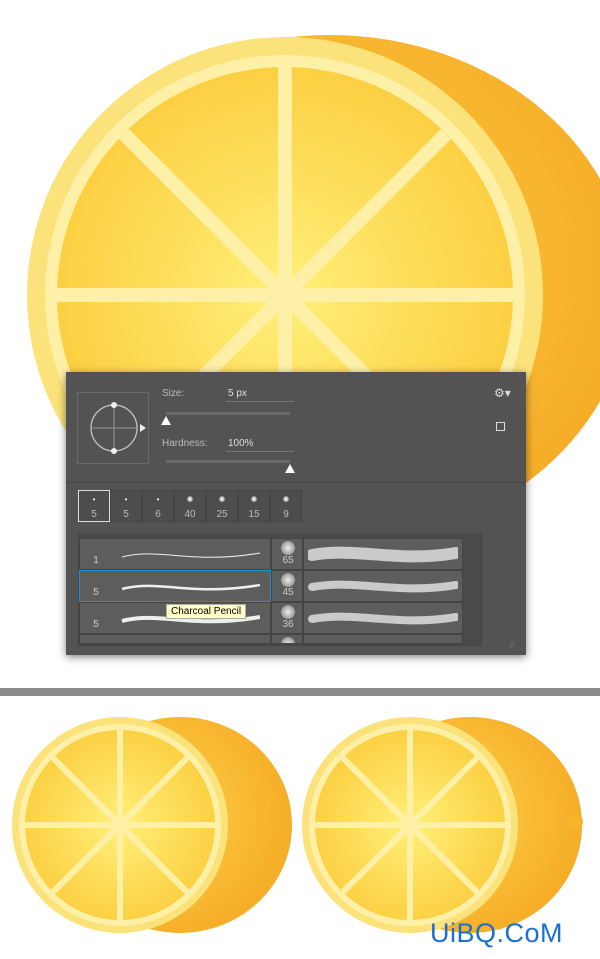 The width and height of the screenshot is (600, 959). What do you see at coordinates (288, 624) in the screenshot?
I see `brush-size: 36` at bounding box center [288, 624].